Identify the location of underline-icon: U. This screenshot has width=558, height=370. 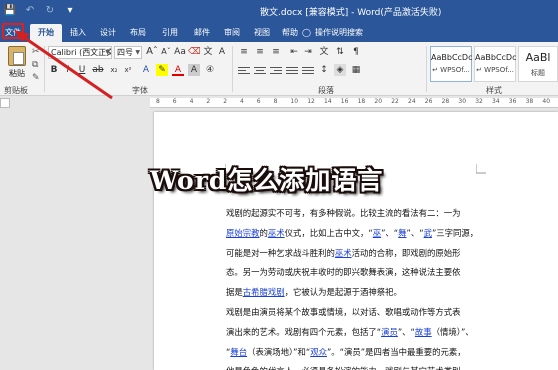
(82, 70).